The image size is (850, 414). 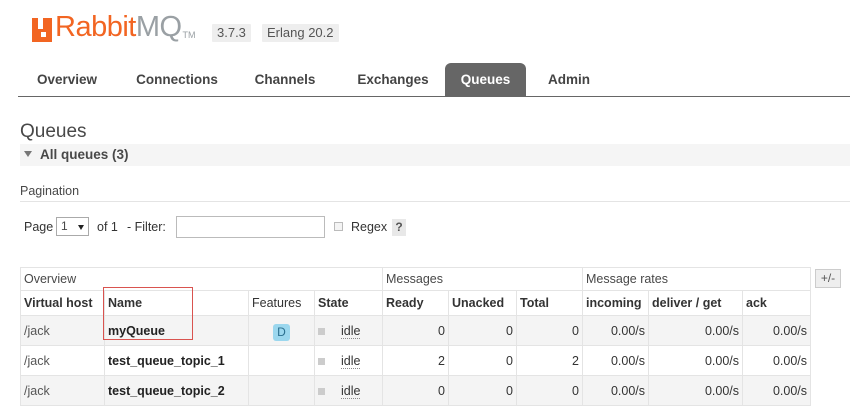 What do you see at coordinates (415, 303) in the screenshot?
I see `column-header-ready: Ready` at bounding box center [415, 303].